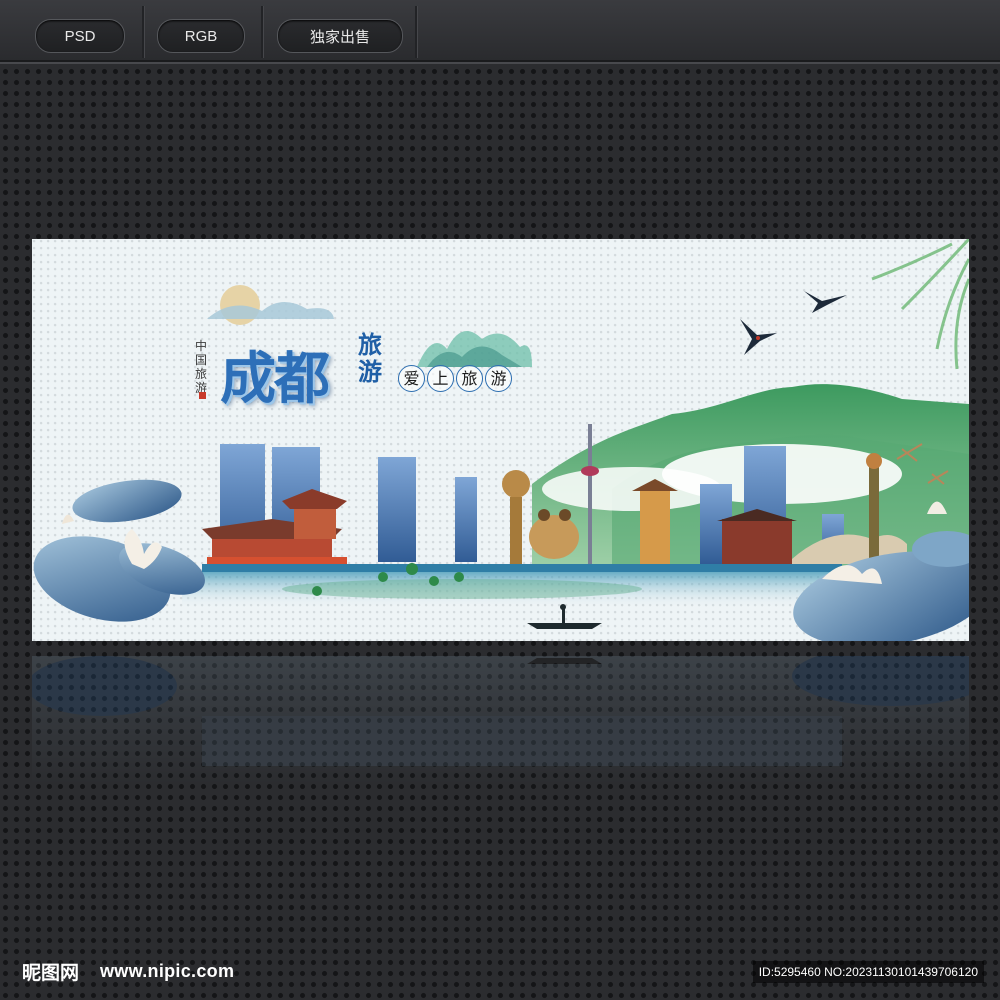 The width and height of the screenshot is (1000, 1000). I want to click on rgb-tag: RGB, so click(201, 36).